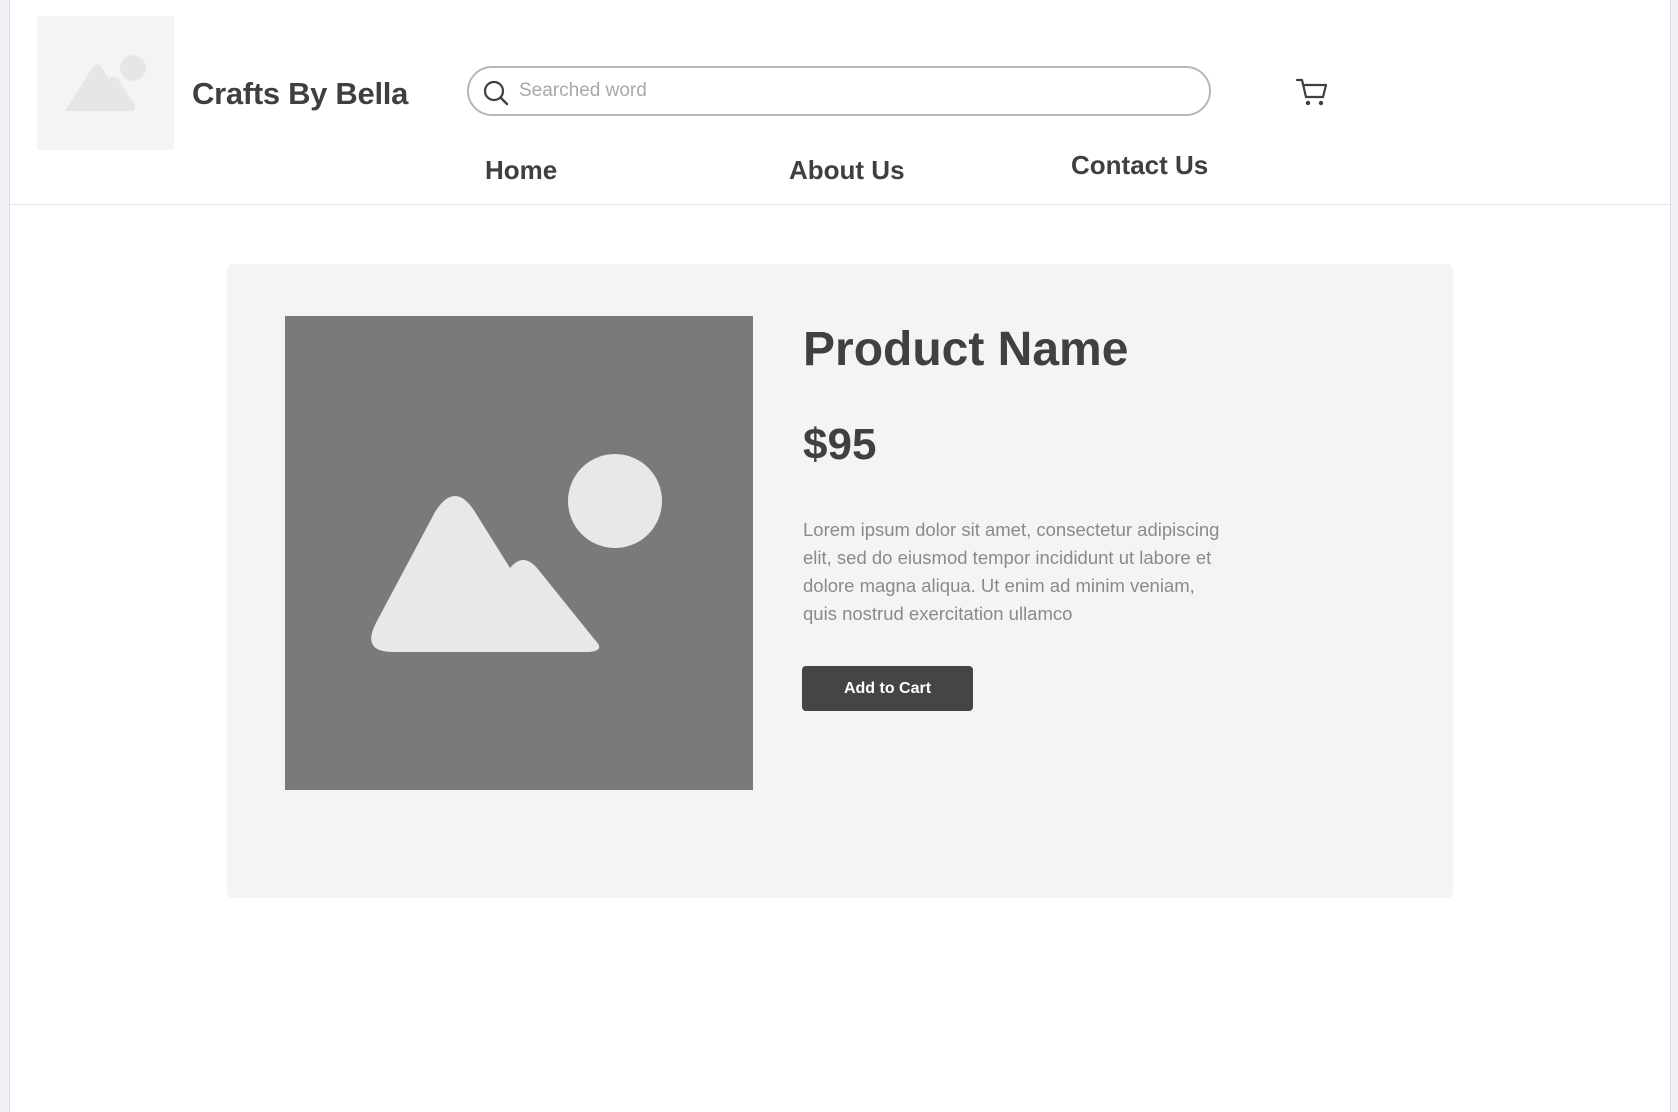  I want to click on nav-about-us-link: About Us, so click(847, 170).